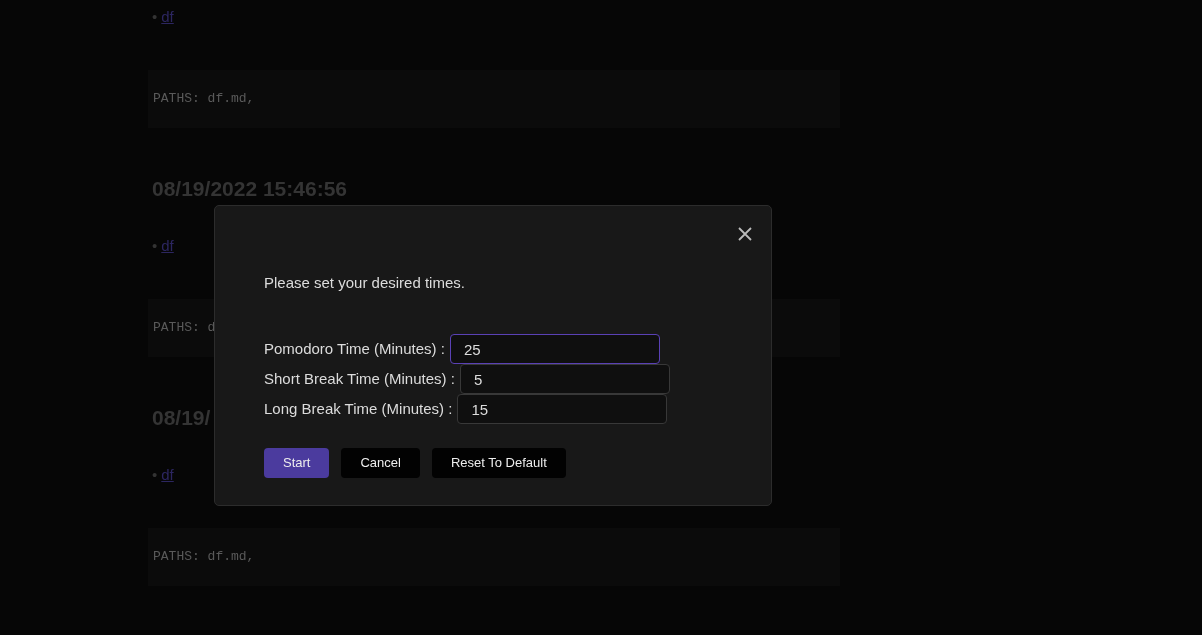 The height and width of the screenshot is (635, 1202). I want to click on field-label: Pomodoro Time (Minutes) :, so click(354, 348).